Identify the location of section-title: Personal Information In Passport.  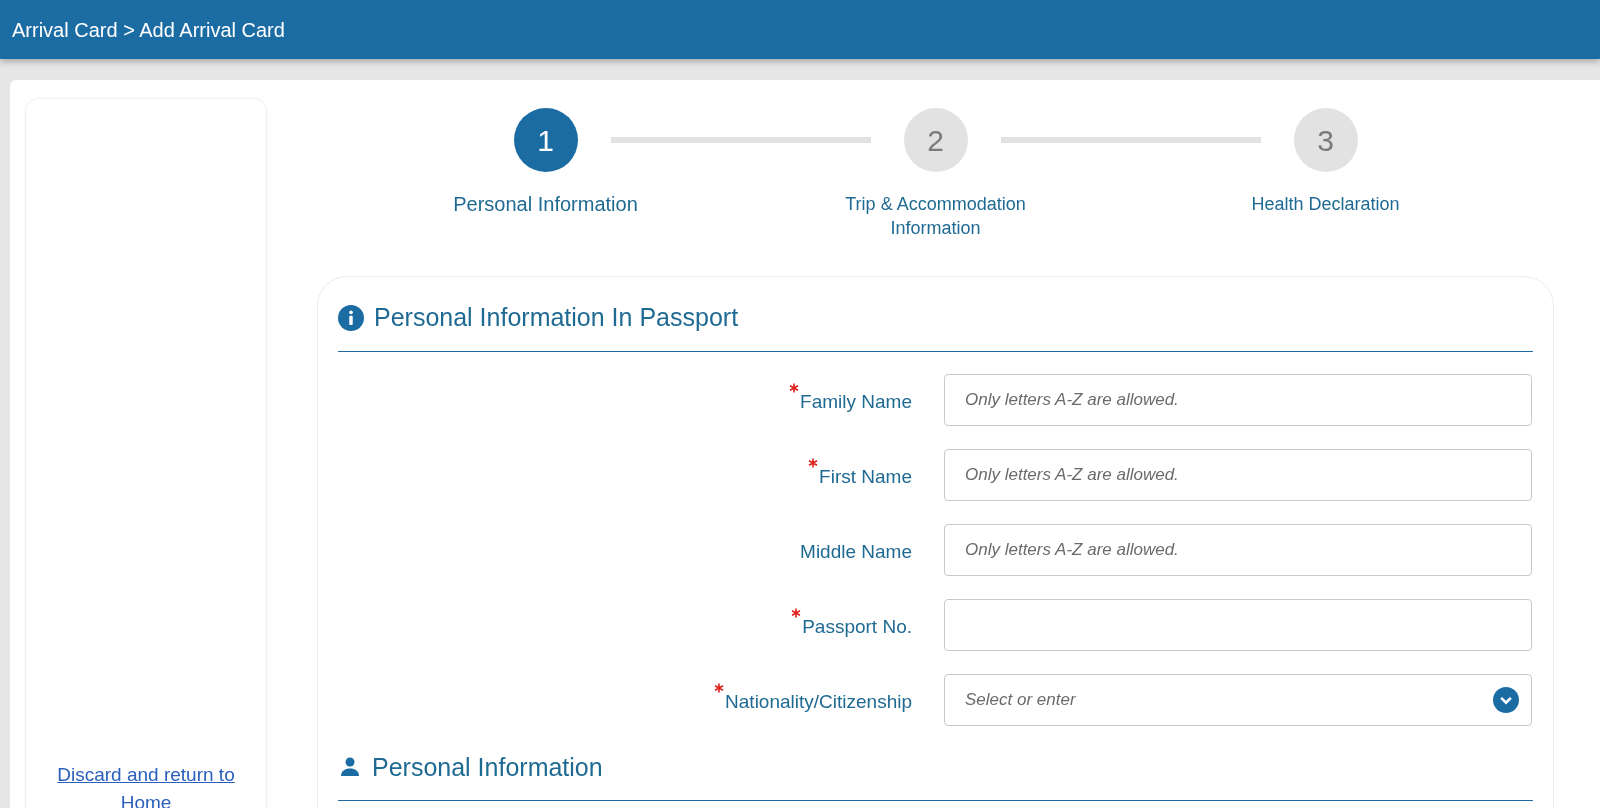
(556, 317).